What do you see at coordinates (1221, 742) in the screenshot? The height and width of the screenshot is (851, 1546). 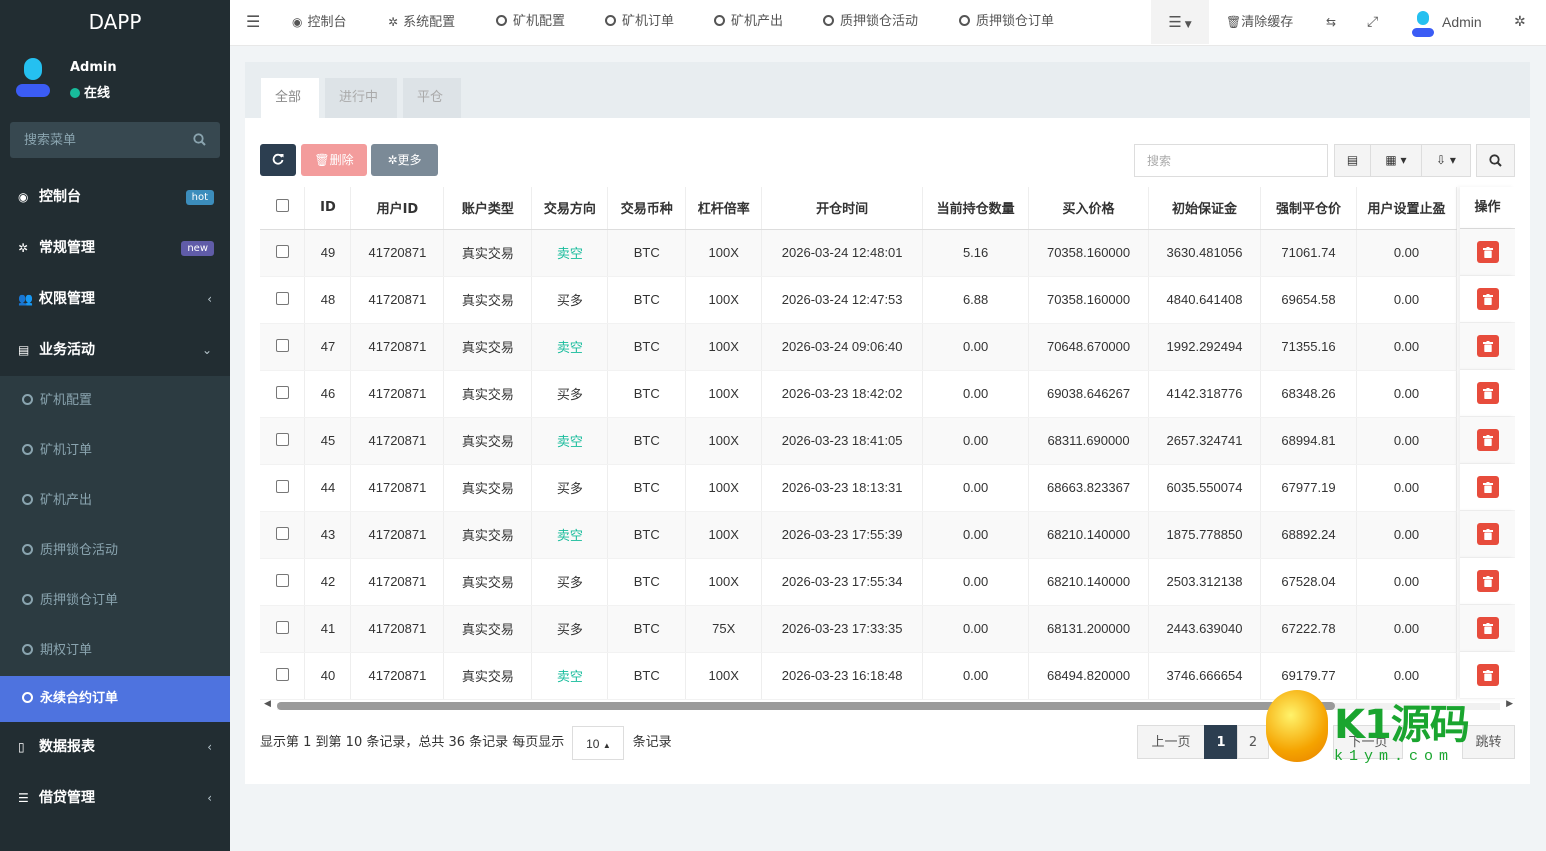 I see `page-1-button: 1` at bounding box center [1221, 742].